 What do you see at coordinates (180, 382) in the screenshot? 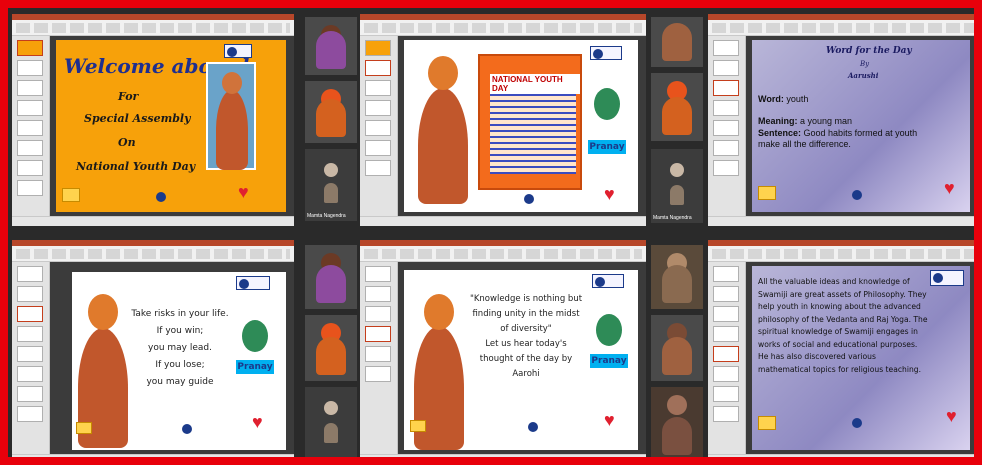
I see `quote-line: you may guide` at bounding box center [180, 382].